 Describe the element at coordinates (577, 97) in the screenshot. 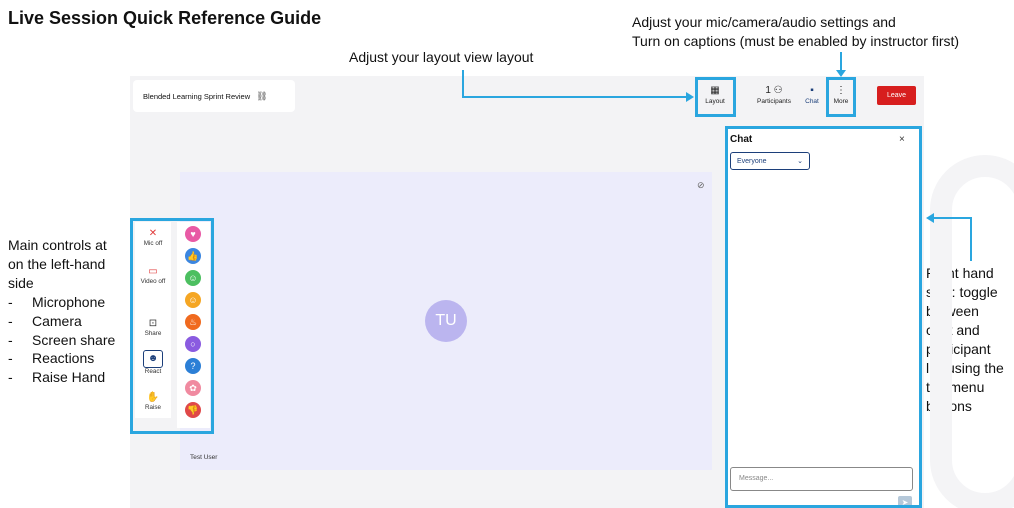

I see `arrow-layout-horizontal` at that location.